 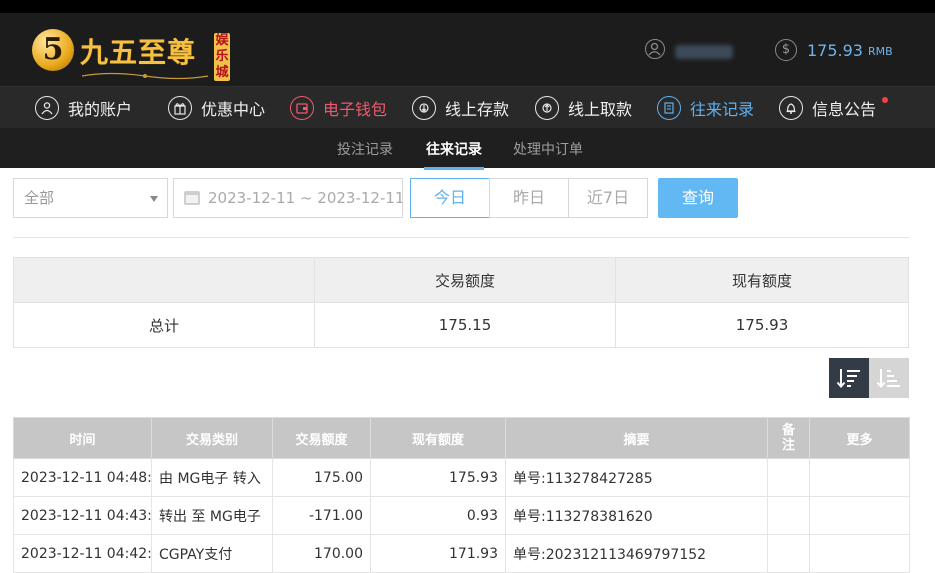 I want to click on cell-summary: 单号:113278427285, so click(x=636, y=477).